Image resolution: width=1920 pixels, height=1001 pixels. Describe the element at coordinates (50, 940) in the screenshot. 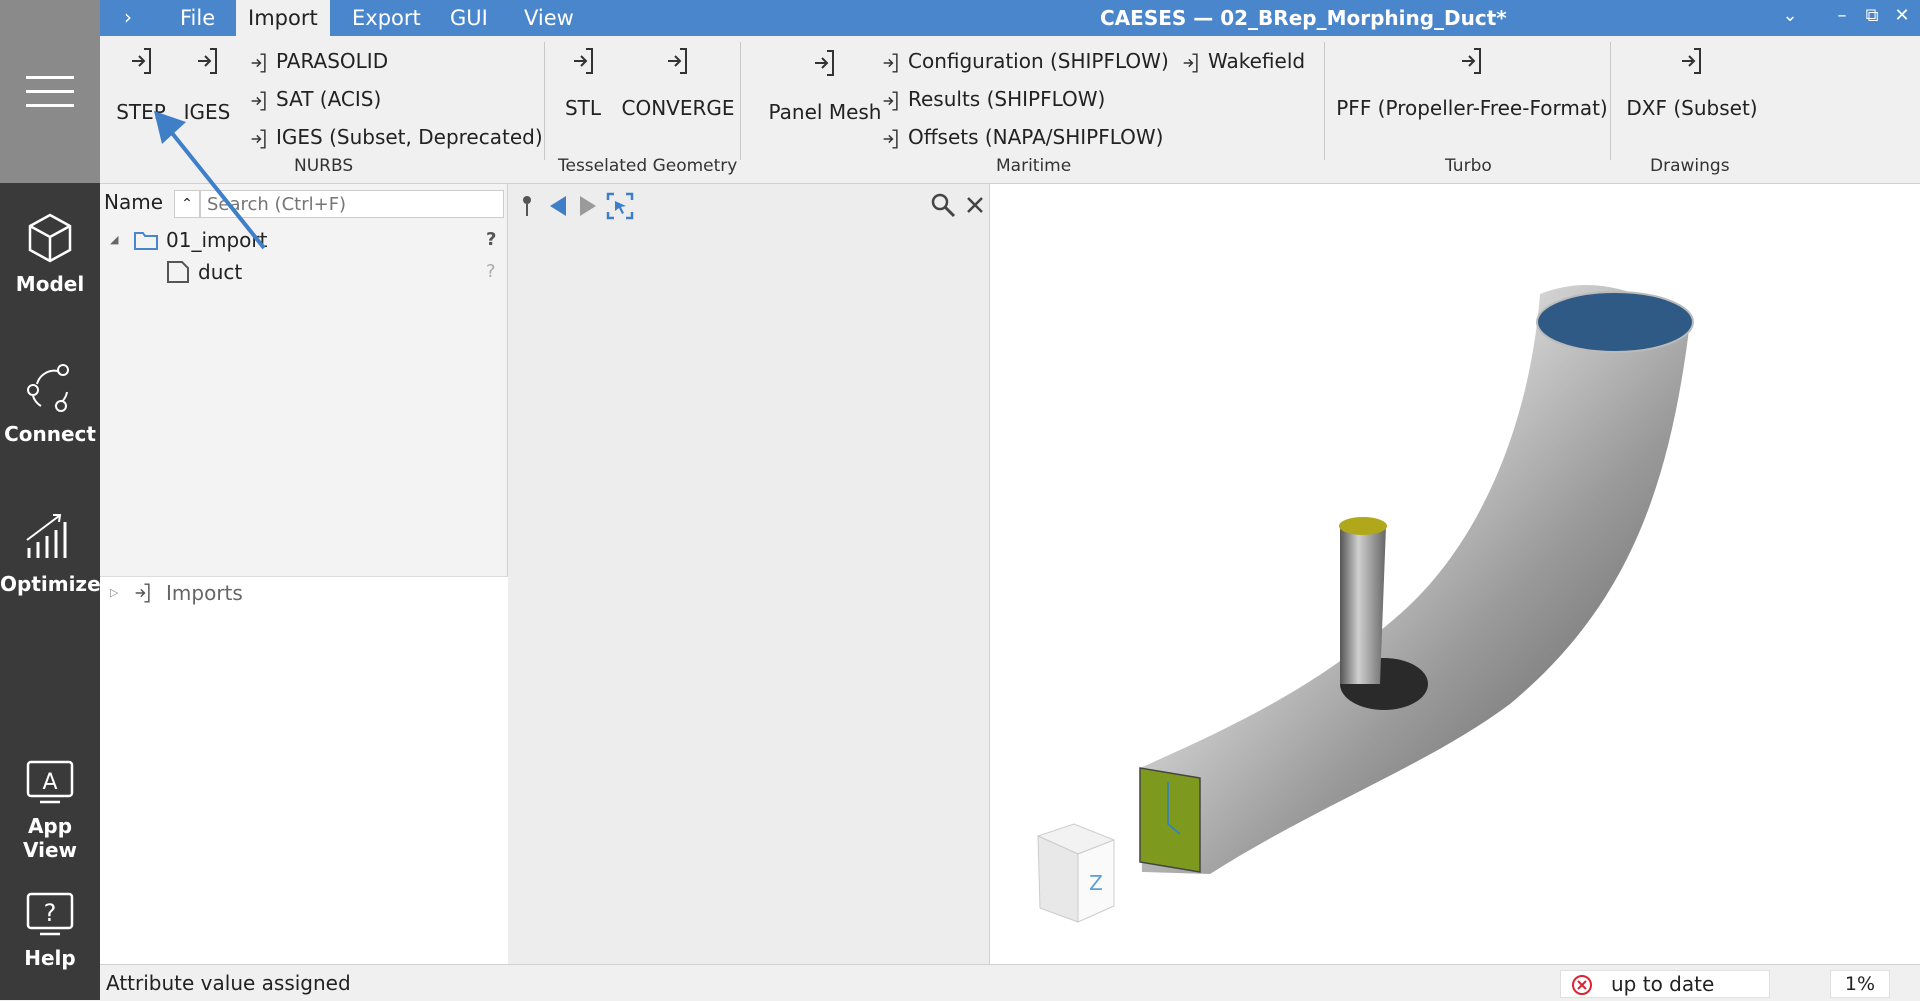

I see `sidebar-item-help: ? Help` at that location.